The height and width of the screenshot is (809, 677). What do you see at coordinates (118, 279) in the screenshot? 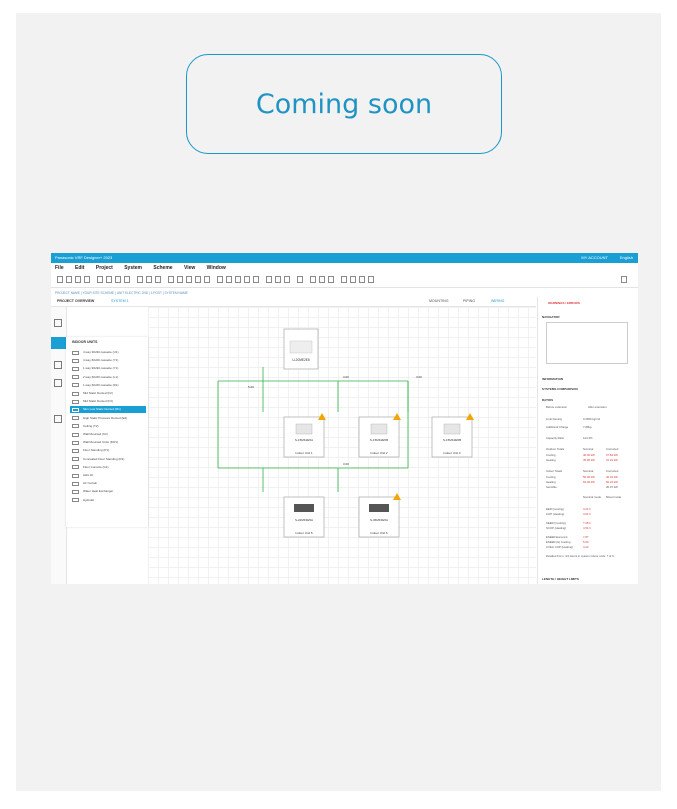
I see `branch-icon` at bounding box center [118, 279].